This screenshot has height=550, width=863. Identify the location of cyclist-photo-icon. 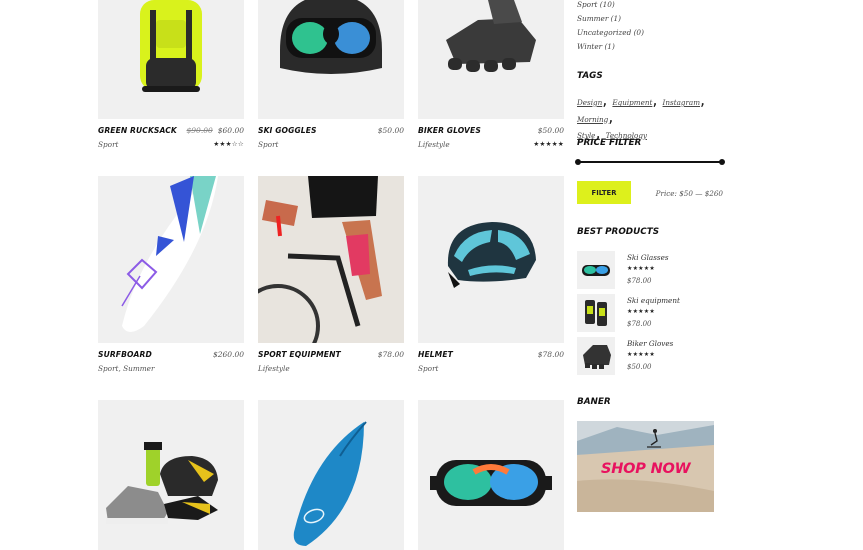
(331, 259).